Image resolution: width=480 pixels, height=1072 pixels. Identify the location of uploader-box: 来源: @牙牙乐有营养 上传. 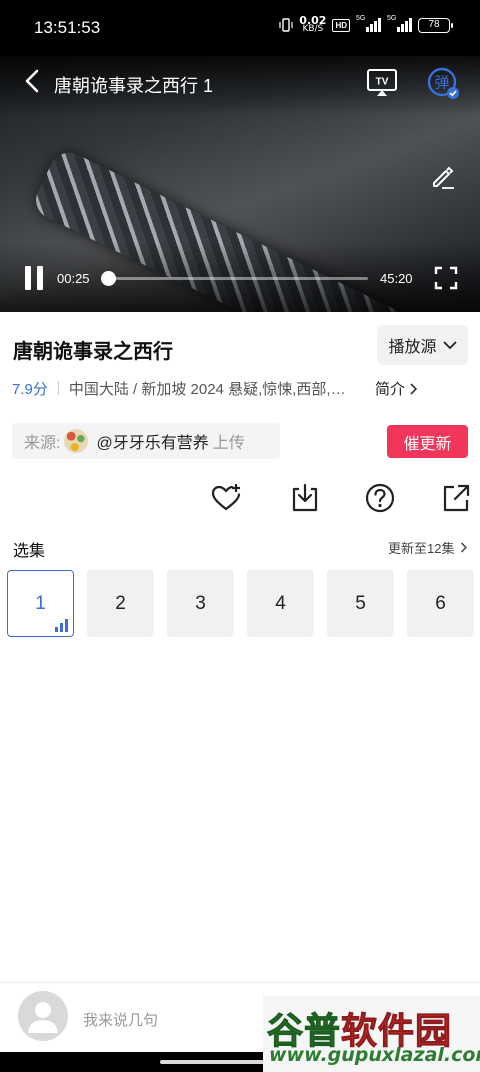
(146, 441).